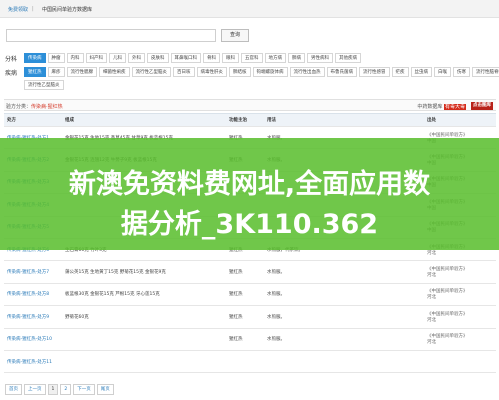 The image size is (499, 400). Describe the element at coordinates (275, 58) in the screenshot. I see `category-tag: 地方病` at that location.